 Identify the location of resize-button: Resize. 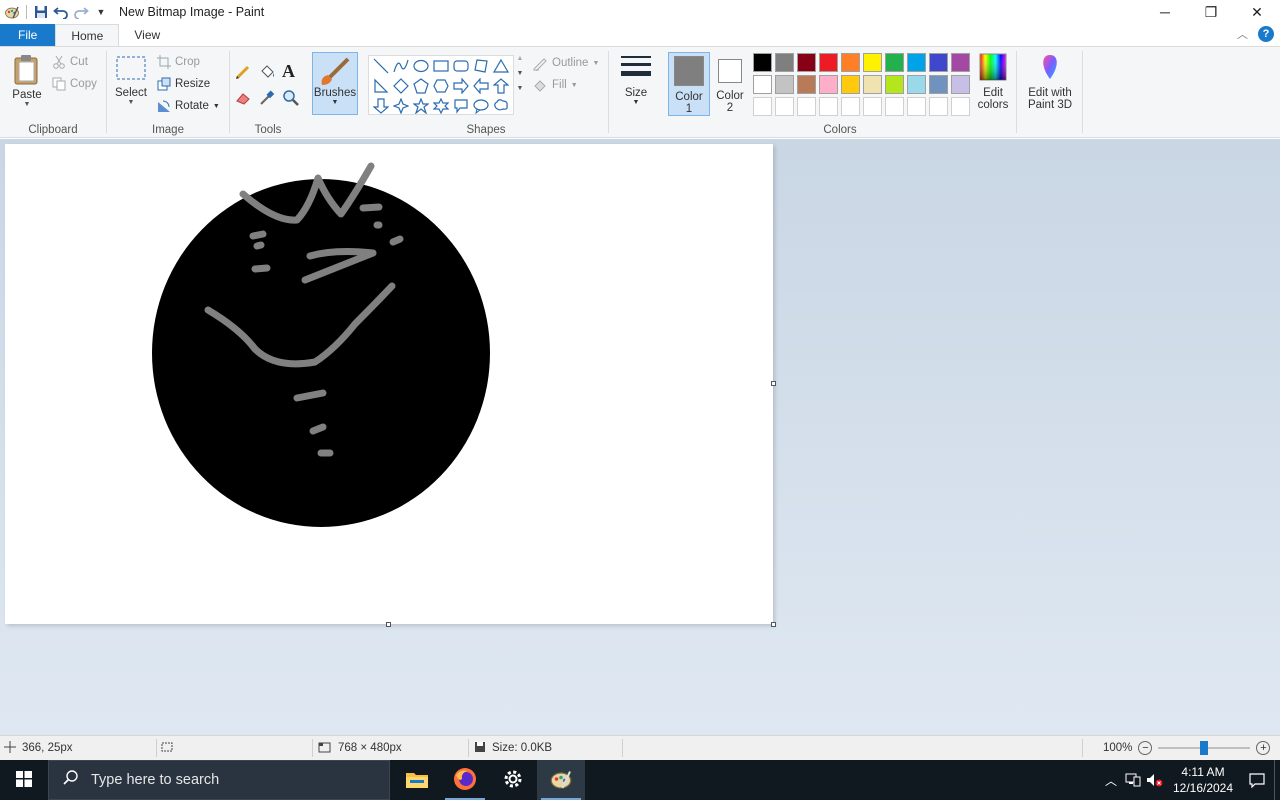
(183, 84).